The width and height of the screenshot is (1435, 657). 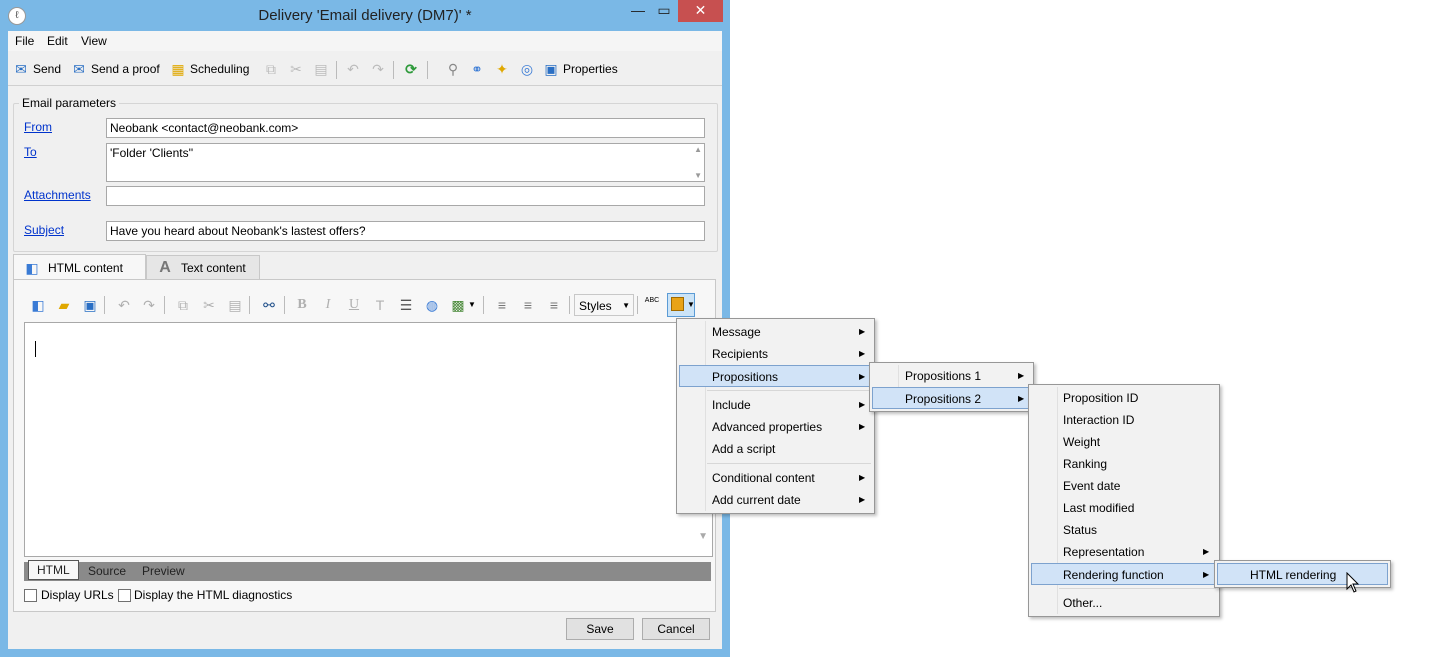 I want to click on rendering-function-submenu: HTML rendering, so click(x=1302, y=574).